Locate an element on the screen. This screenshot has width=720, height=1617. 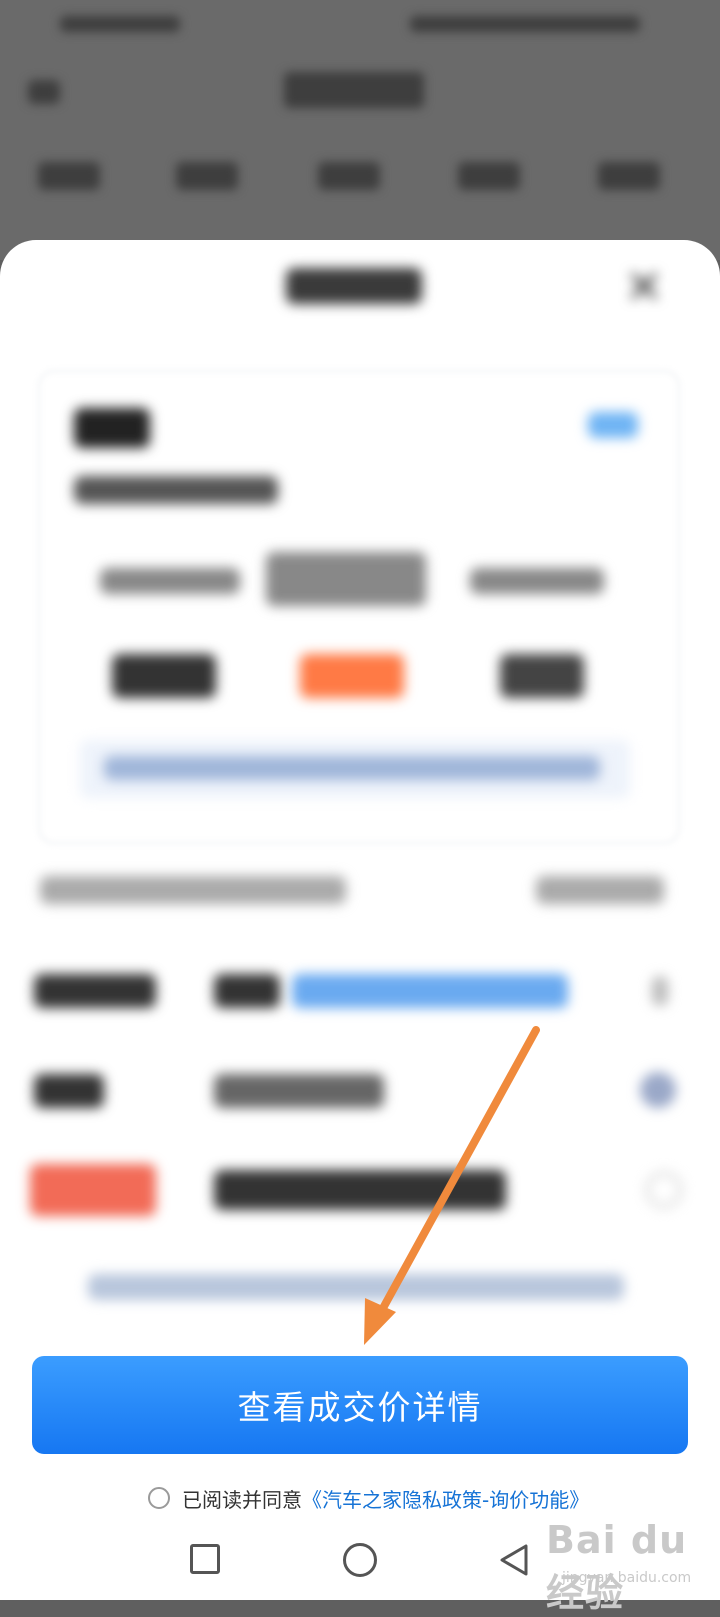
blurred-switch-link is located at coordinates (613, 425).